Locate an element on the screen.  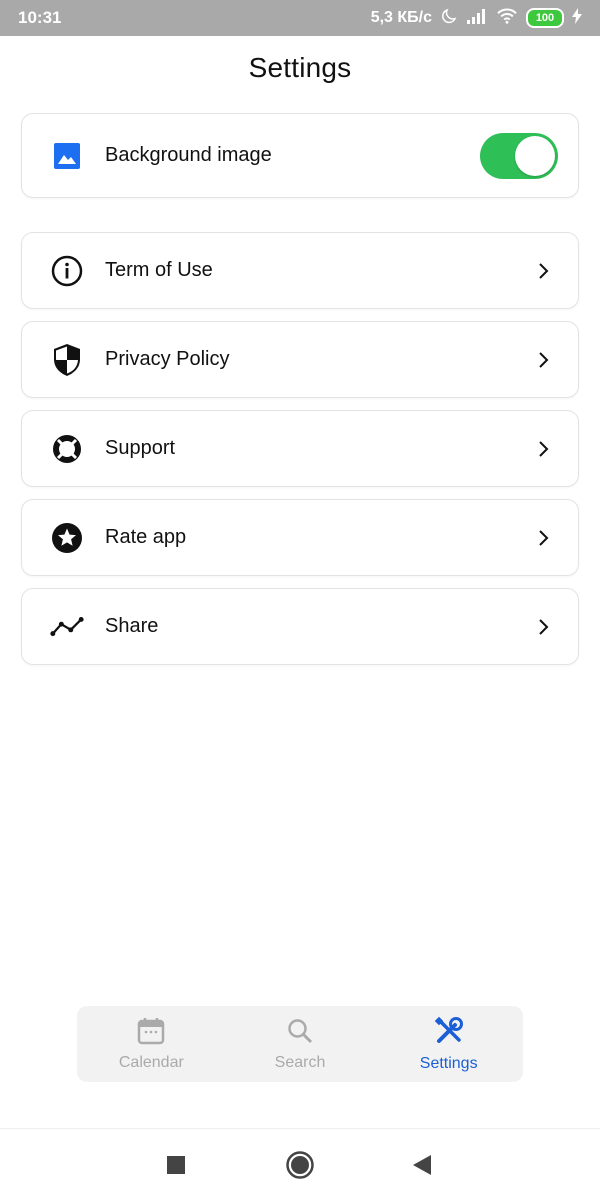
status-time: 10:31 is located at coordinates (40, 17).